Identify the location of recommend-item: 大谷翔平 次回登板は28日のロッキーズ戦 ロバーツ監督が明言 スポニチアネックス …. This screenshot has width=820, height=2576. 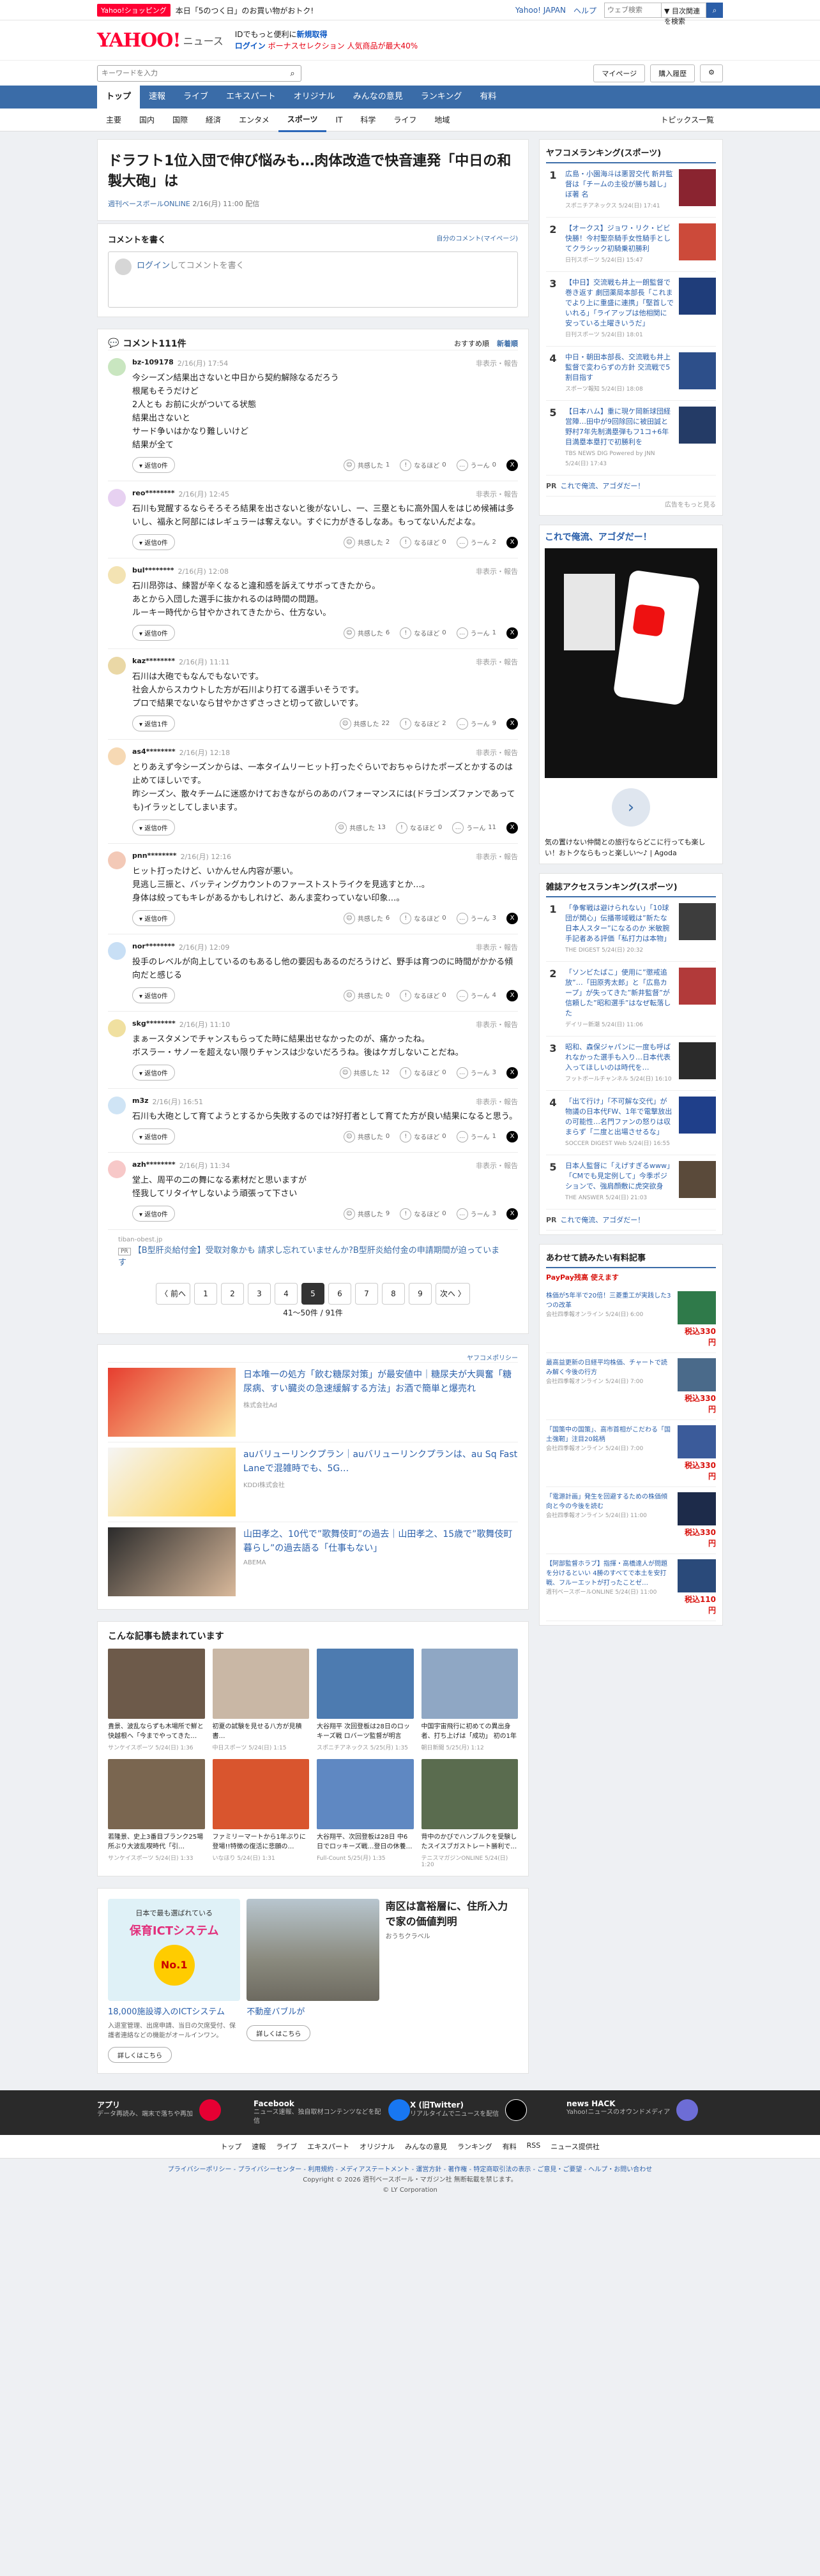
(365, 1700).